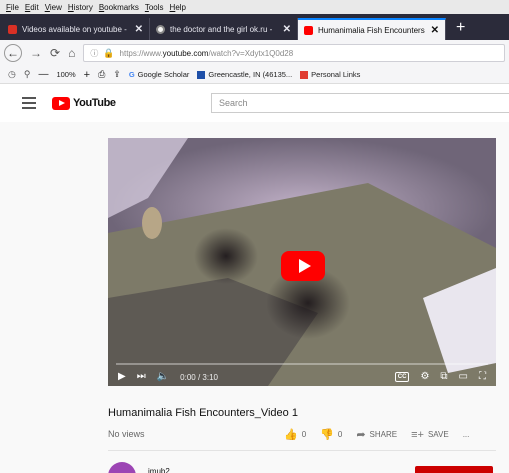 This screenshot has width=509, height=473. What do you see at coordinates (302, 377) in the screenshot?
I see `player-controls: ▶ ⏭ 🔈 0:00 / 3:10 CC ⚙ ⧉ ▭ ⛶` at bounding box center [302, 377].